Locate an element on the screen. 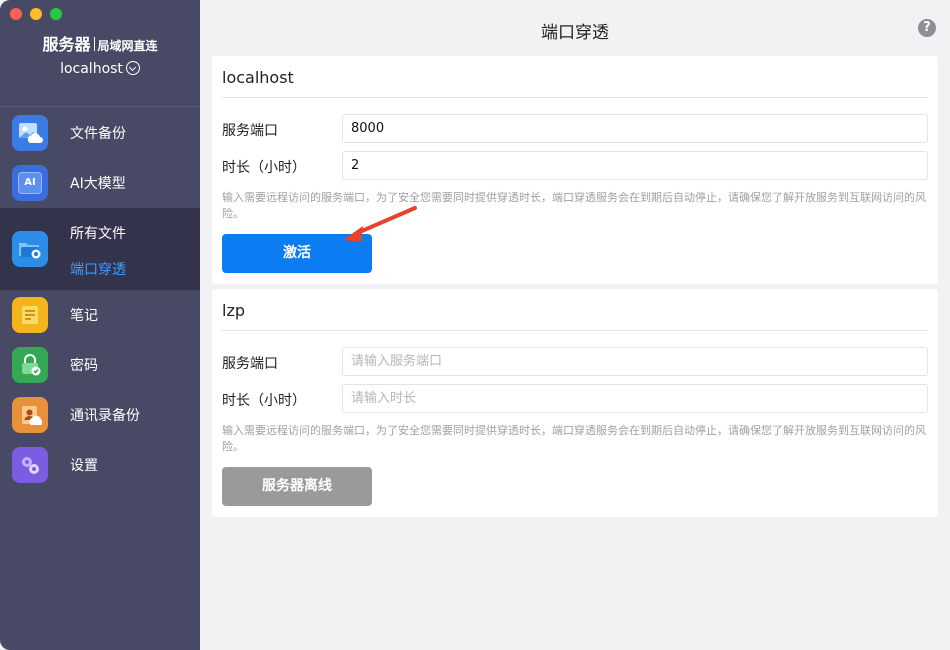 This screenshot has width=950, height=650. sidebar-item-label: 设置 is located at coordinates (84, 466).